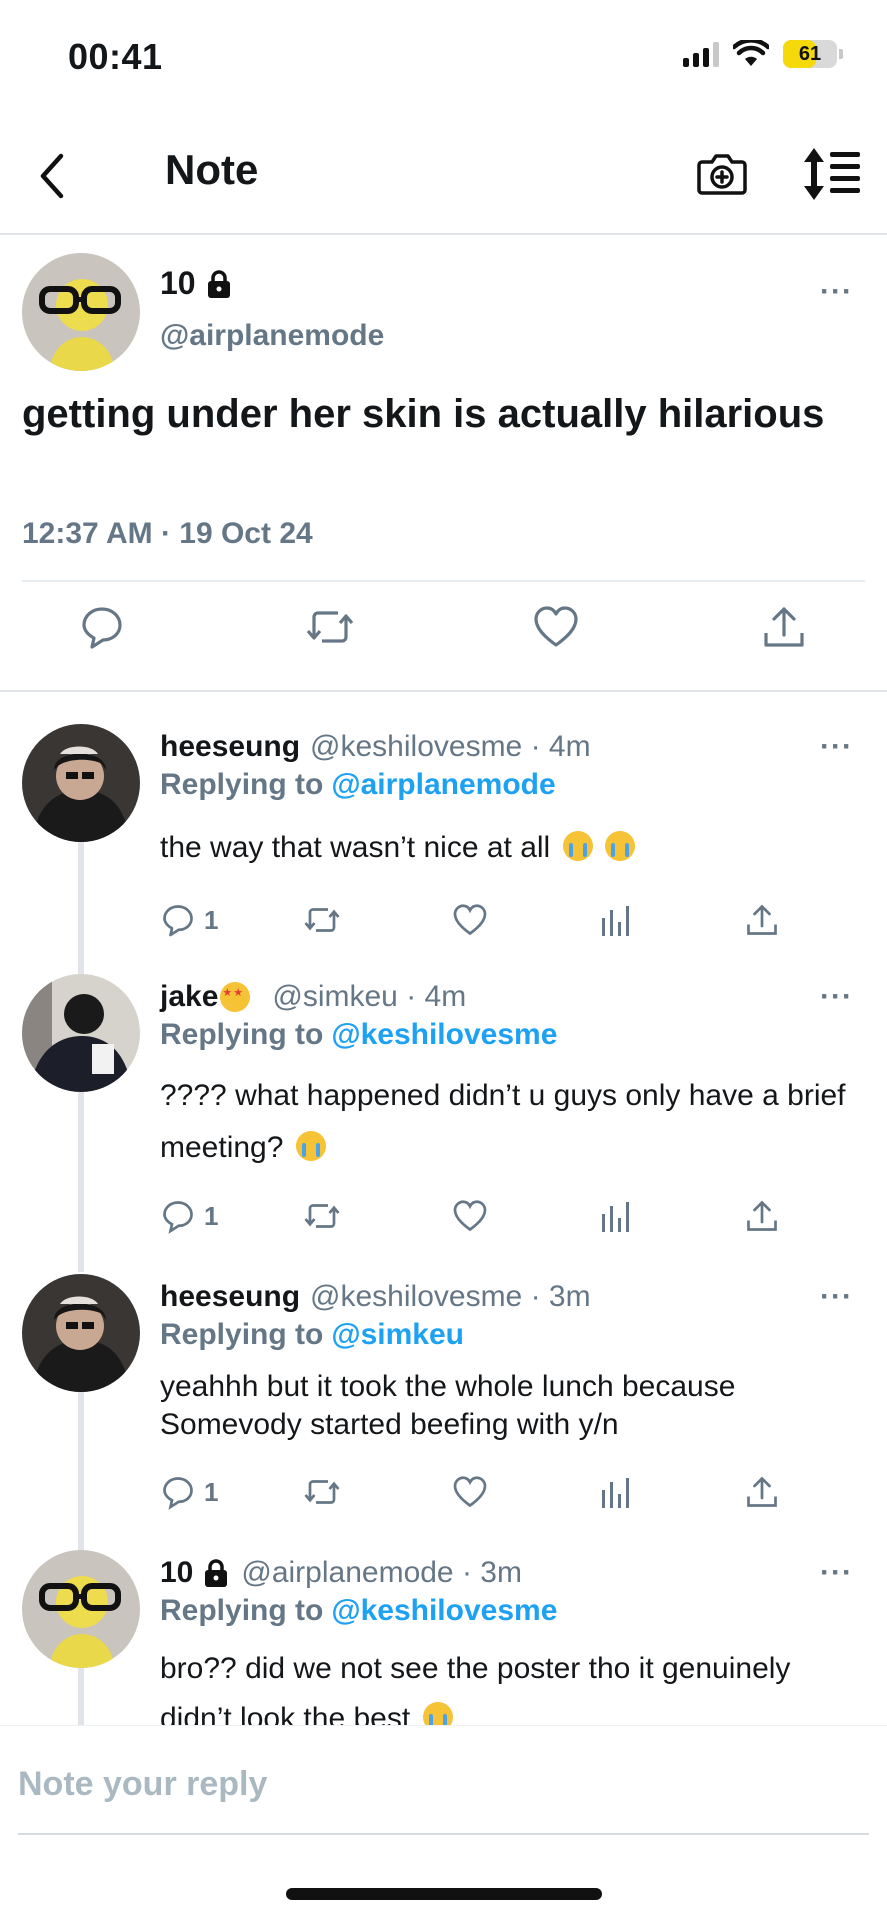 Image resolution: width=887 pixels, height=1920 pixels. What do you see at coordinates (443, 1834) in the screenshot?
I see `divider` at bounding box center [443, 1834].